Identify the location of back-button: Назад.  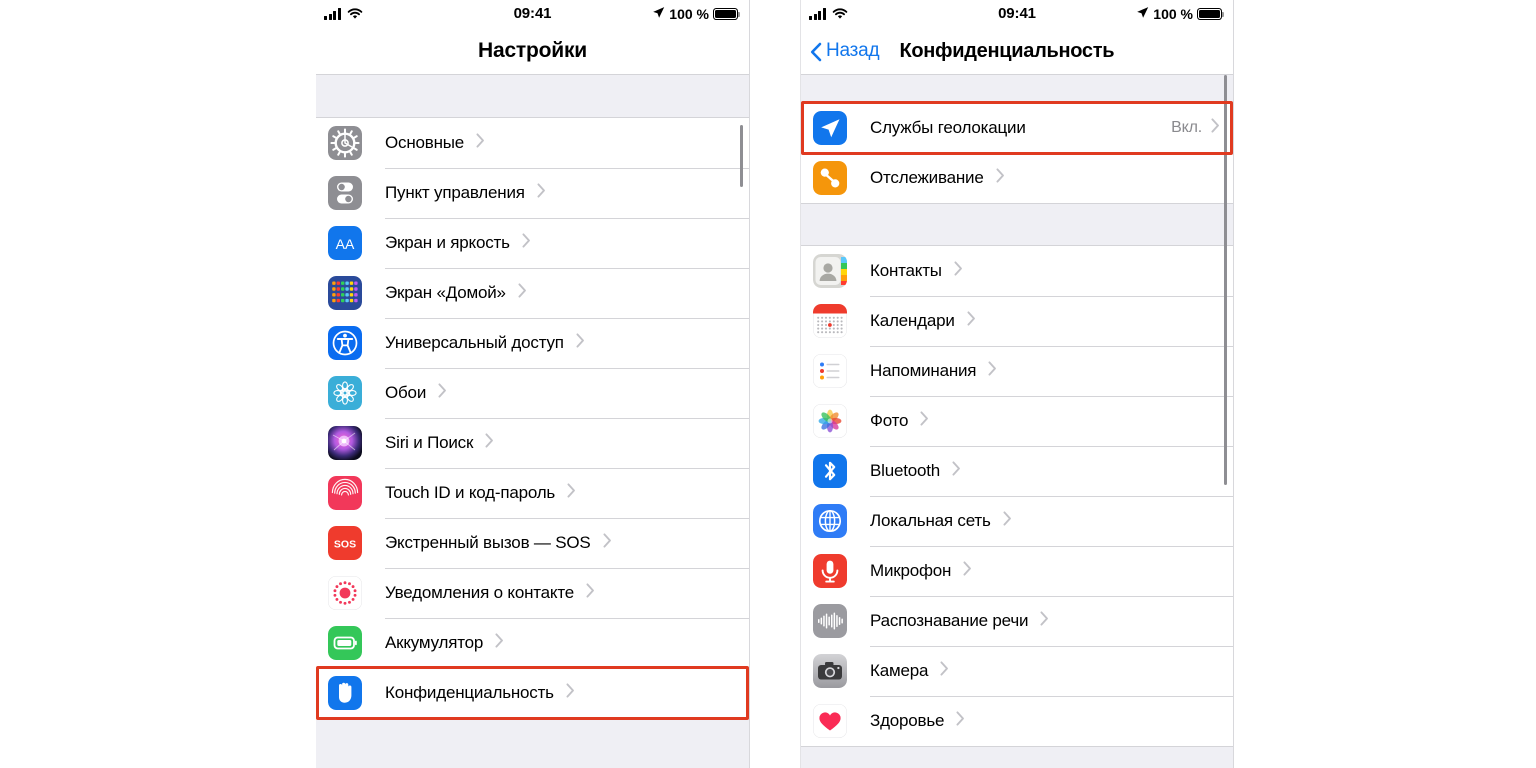
(845, 51).